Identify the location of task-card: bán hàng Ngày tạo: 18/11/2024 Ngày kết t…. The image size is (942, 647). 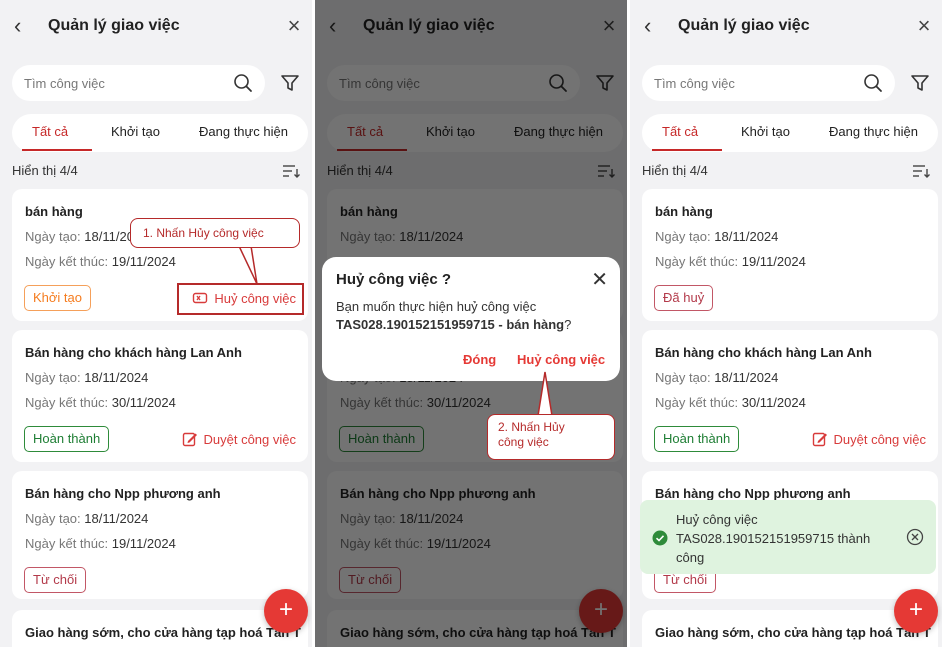
(790, 255).